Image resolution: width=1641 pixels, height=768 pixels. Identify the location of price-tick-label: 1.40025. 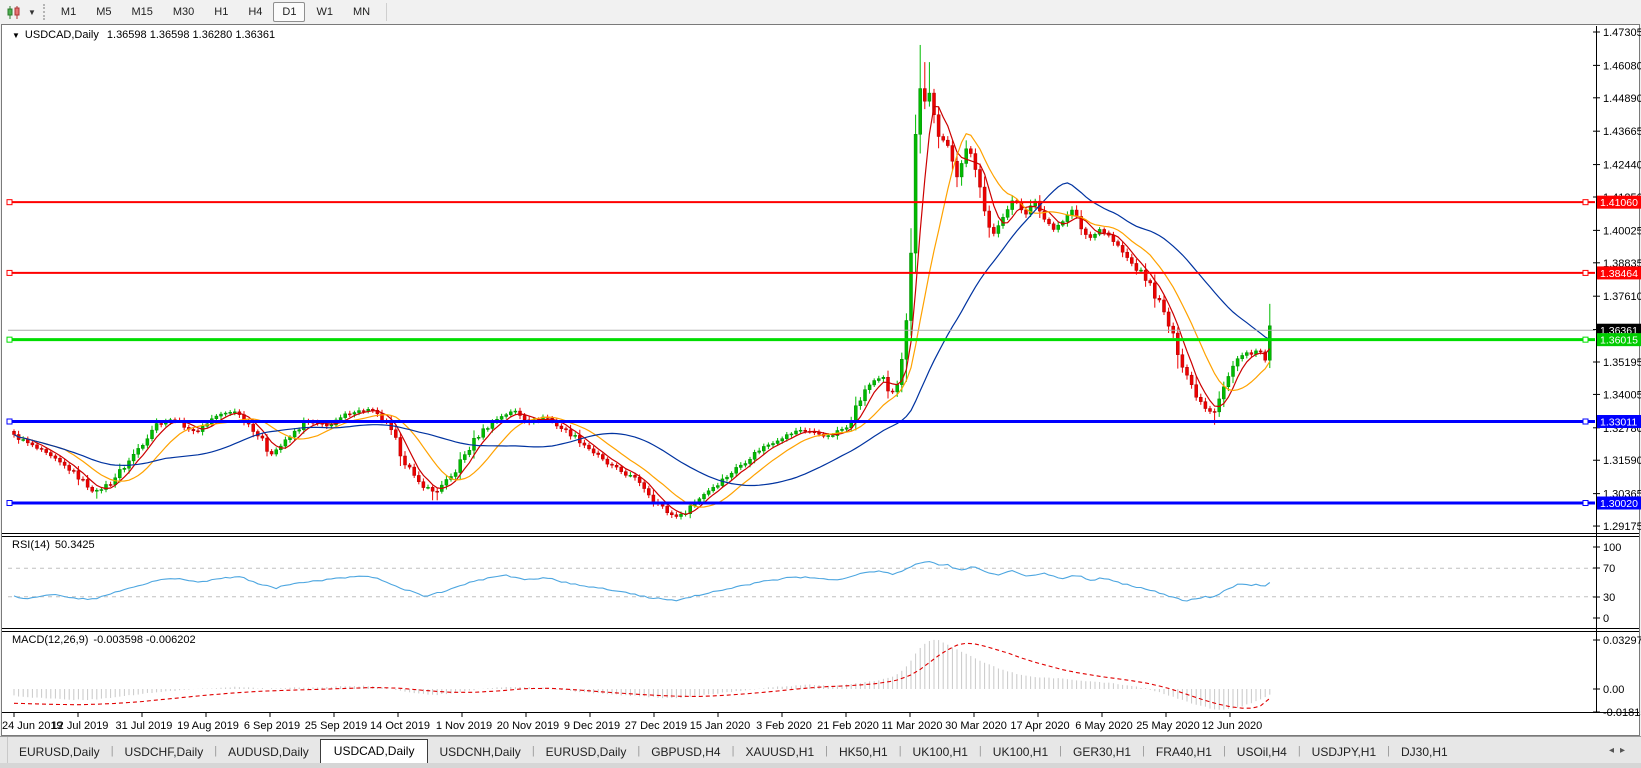
(1622, 231).